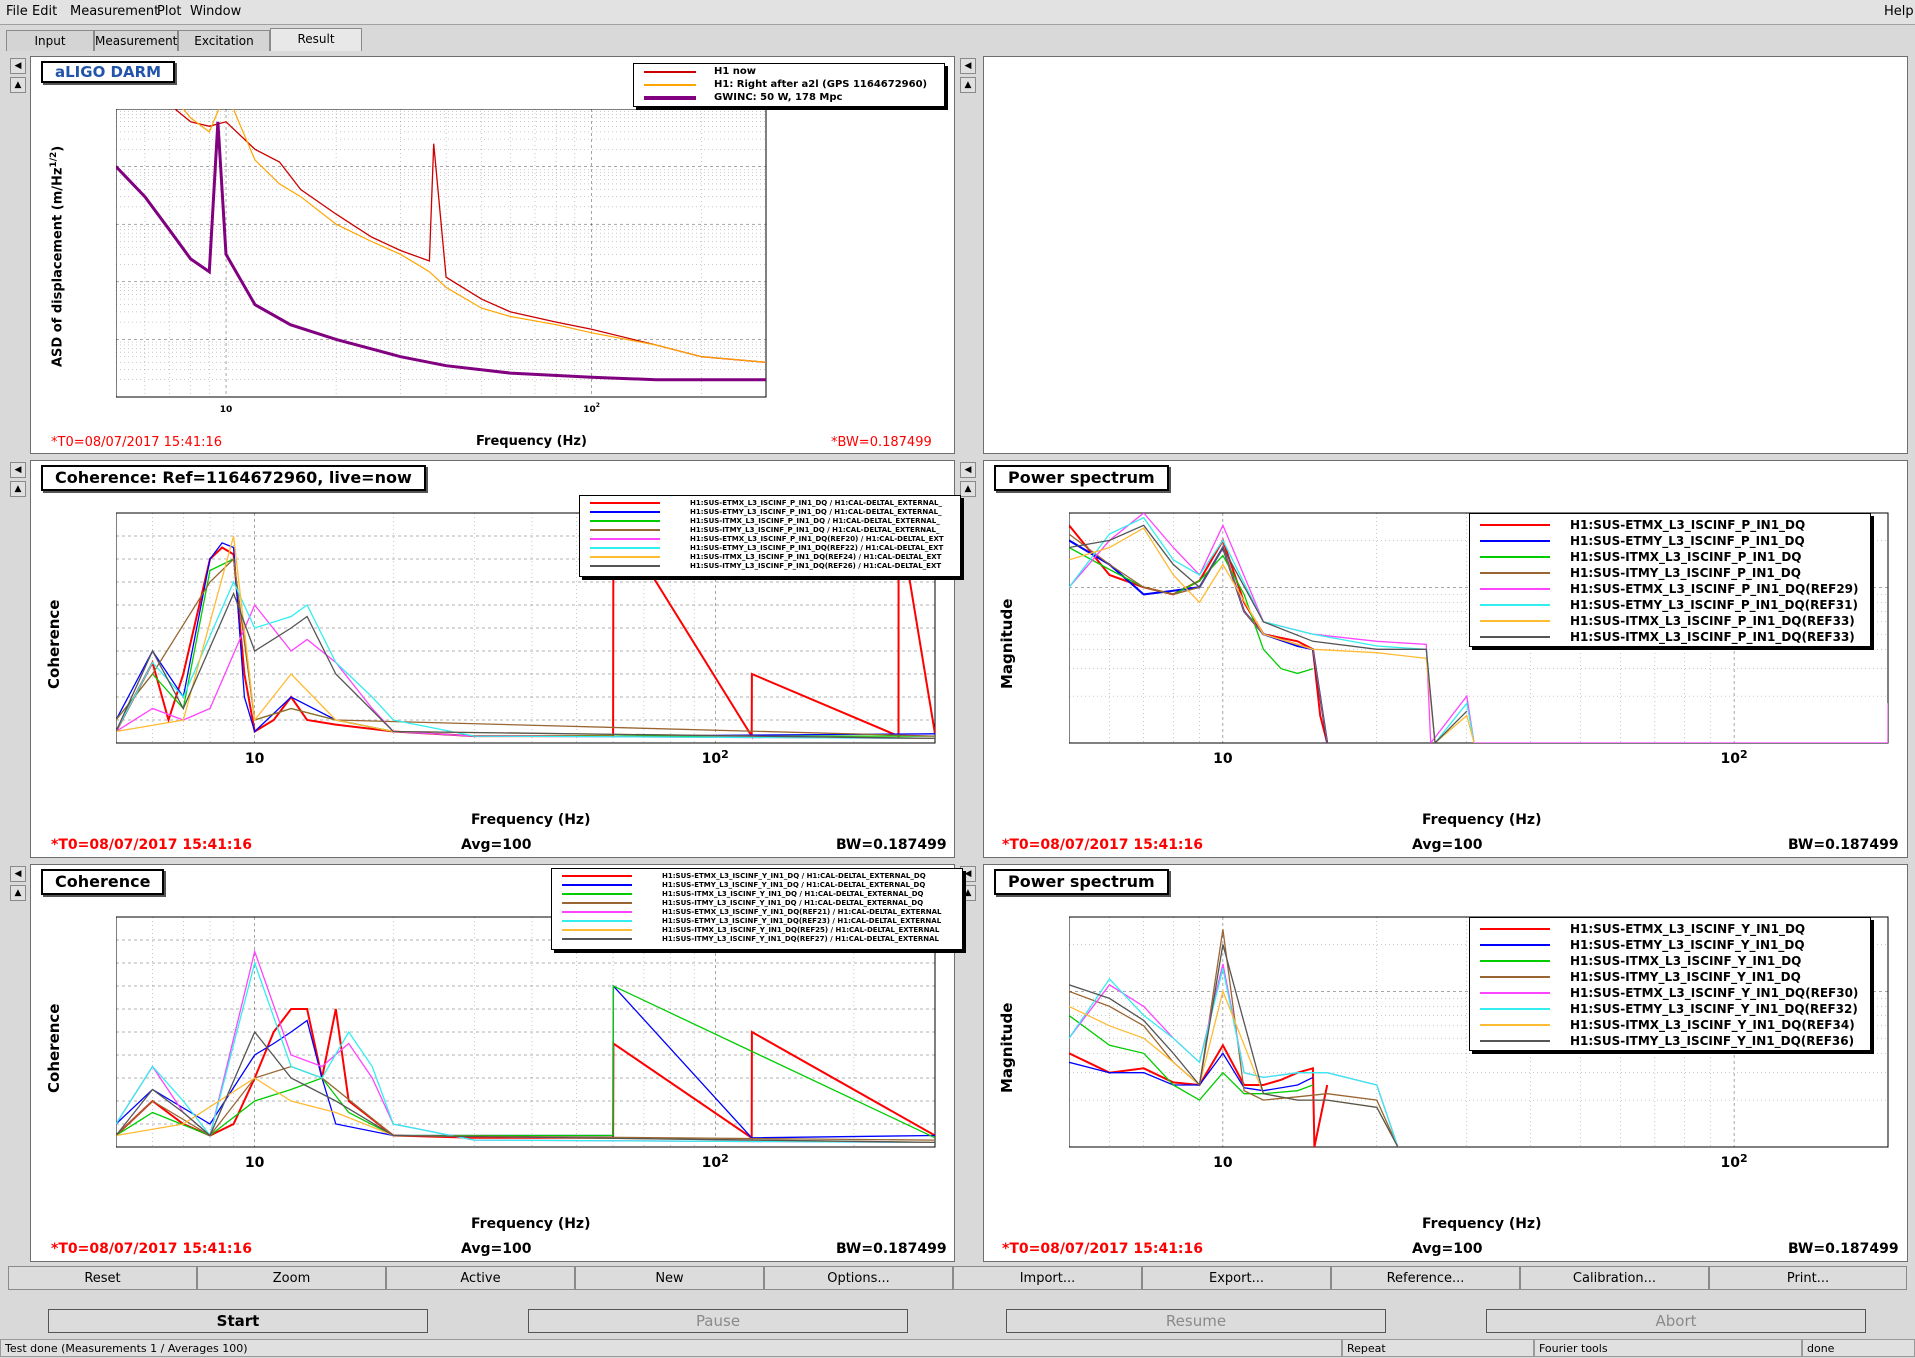 The image size is (1915, 1358). What do you see at coordinates (57, 256) in the screenshot?
I see `y-axis-label: ASD of displacement (m/Hz1/2)` at bounding box center [57, 256].